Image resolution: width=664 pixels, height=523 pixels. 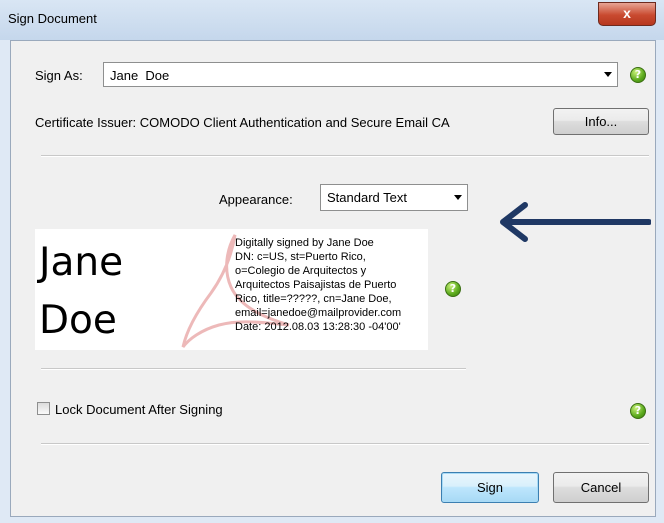 What do you see at coordinates (139, 409) in the screenshot?
I see `lock-document-label: Lock Document After Signing` at bounding box center [139, 409].